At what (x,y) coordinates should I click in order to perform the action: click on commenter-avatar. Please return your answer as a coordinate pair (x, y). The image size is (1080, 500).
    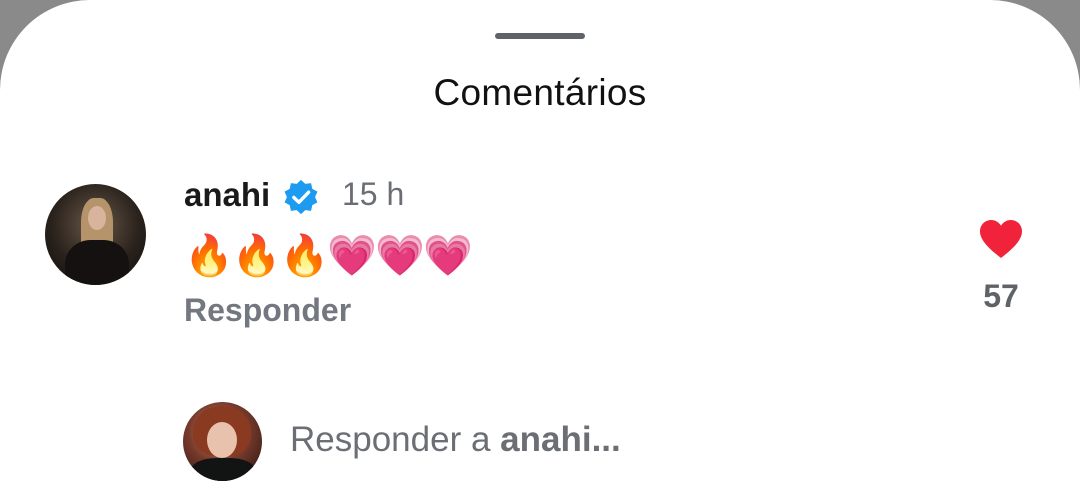
    Looking at the image, I should click on (95, 234).